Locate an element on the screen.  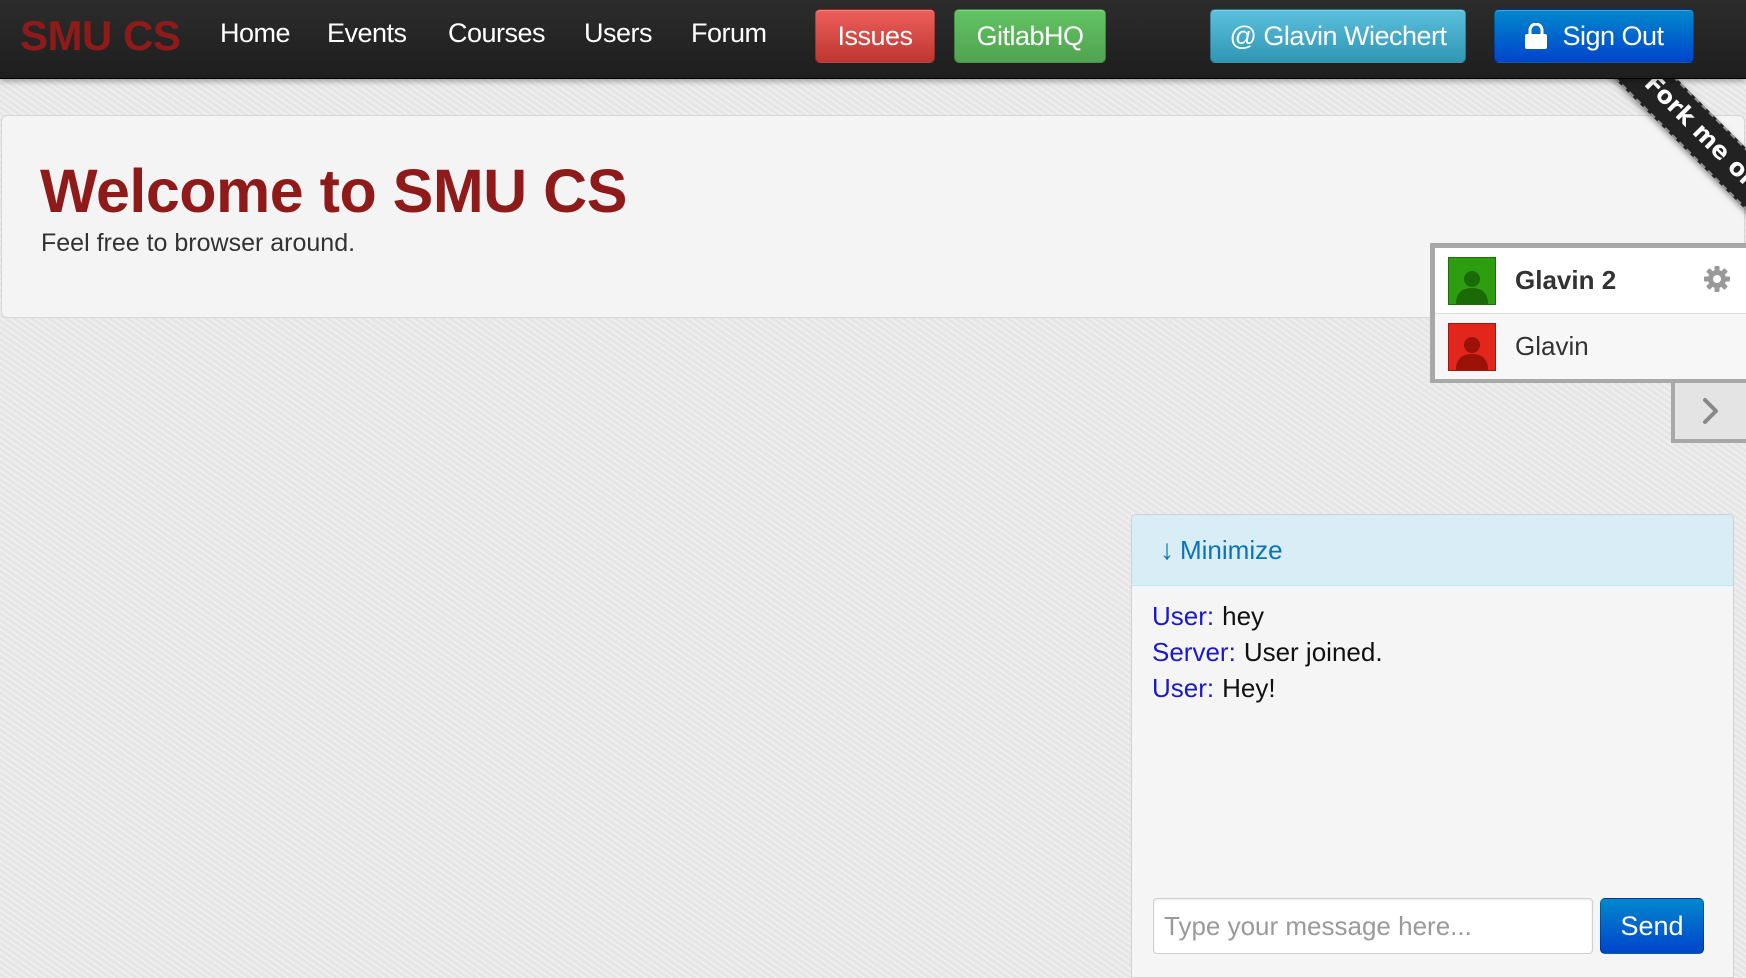
nav-link-courses: Courses is located at coordinates (497, 33).